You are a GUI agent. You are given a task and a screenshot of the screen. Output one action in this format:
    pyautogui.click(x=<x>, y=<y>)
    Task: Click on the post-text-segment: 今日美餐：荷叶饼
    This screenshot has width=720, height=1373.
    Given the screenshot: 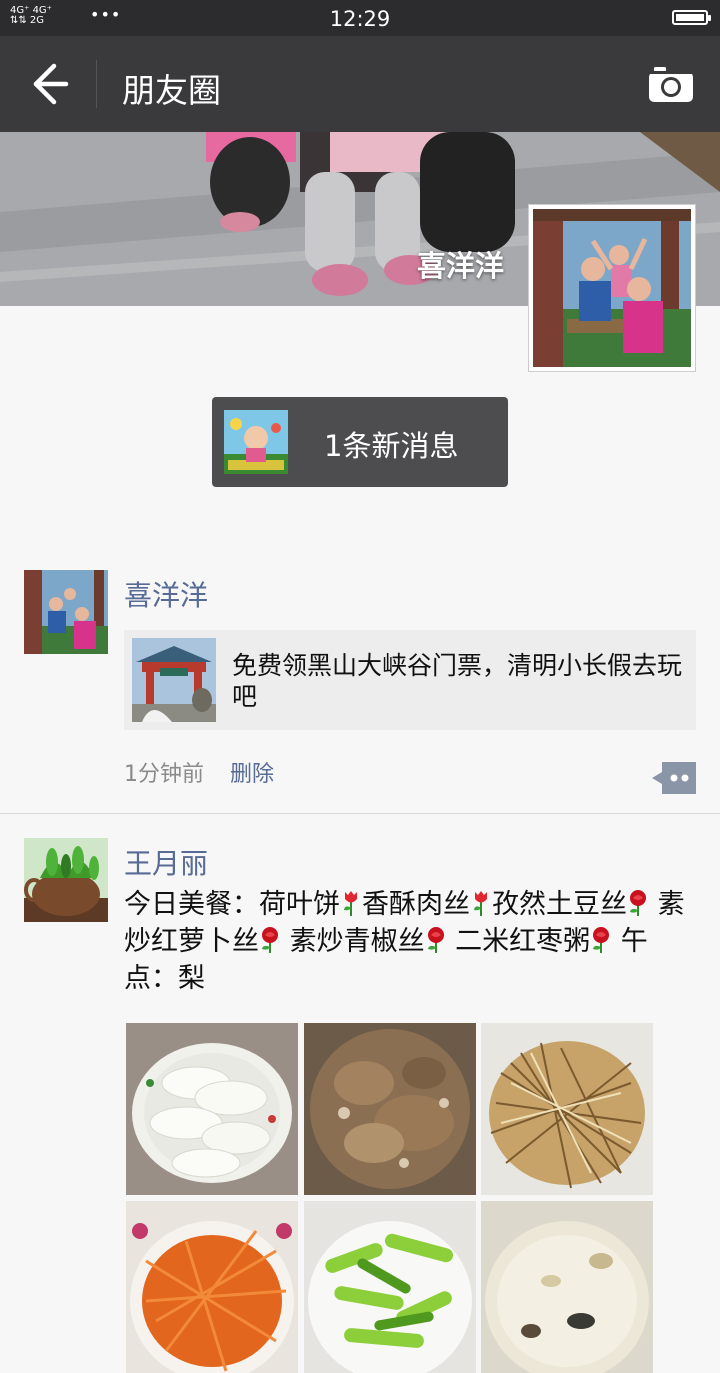 What is the action you would take?
    pyautogui.click(x=232, y=904)
    